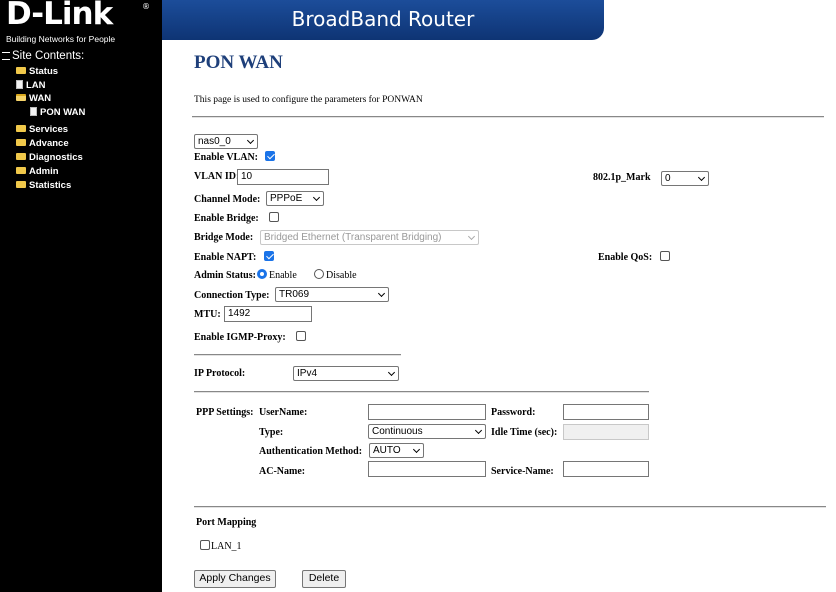 This screenshot has width=836, height=592. What do you see at coordinates (240, 337) in the screenshot?
I see `igmp-proxy-label: Enable IGMP-Proxy:` at bounding box center [240, 337].